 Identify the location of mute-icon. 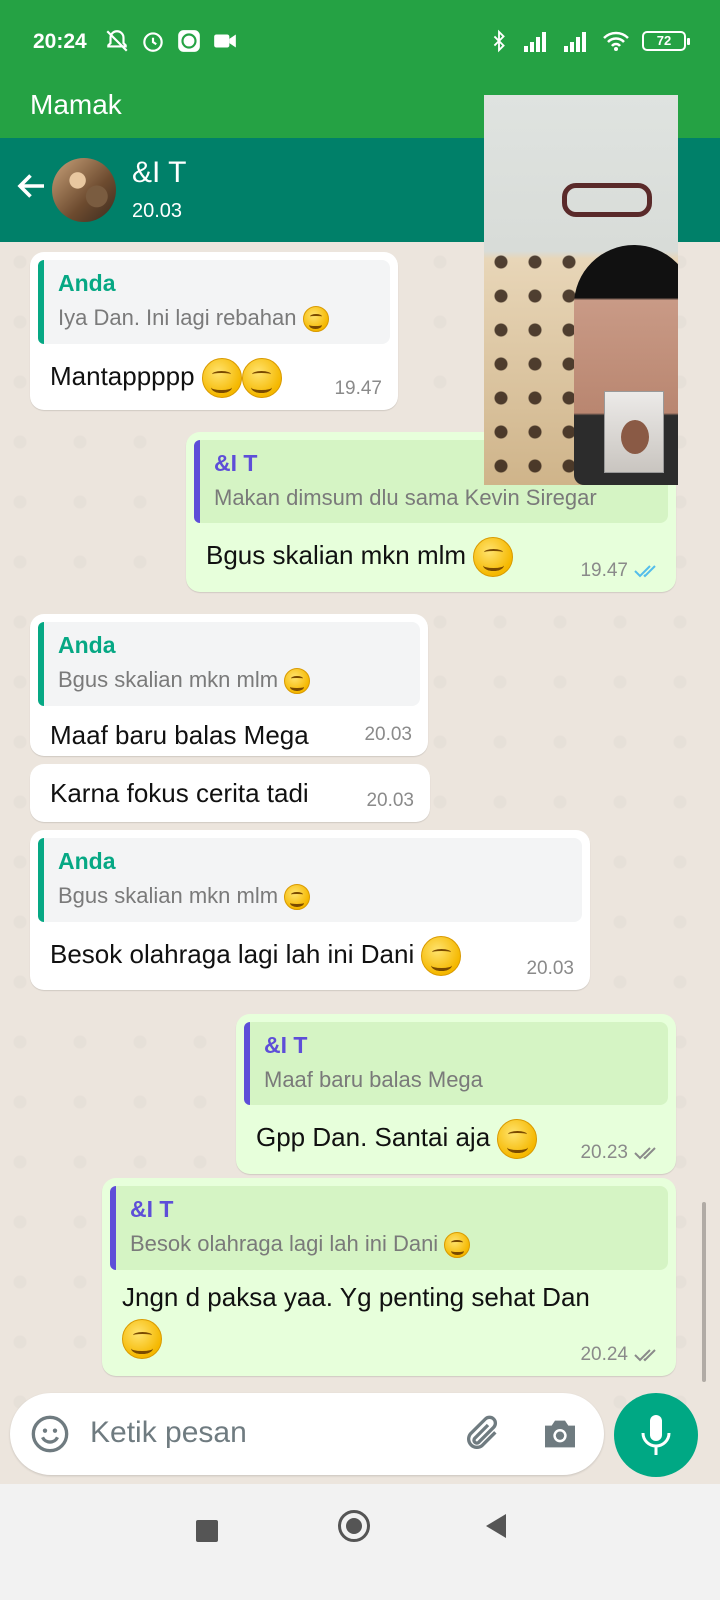
(117, 41).